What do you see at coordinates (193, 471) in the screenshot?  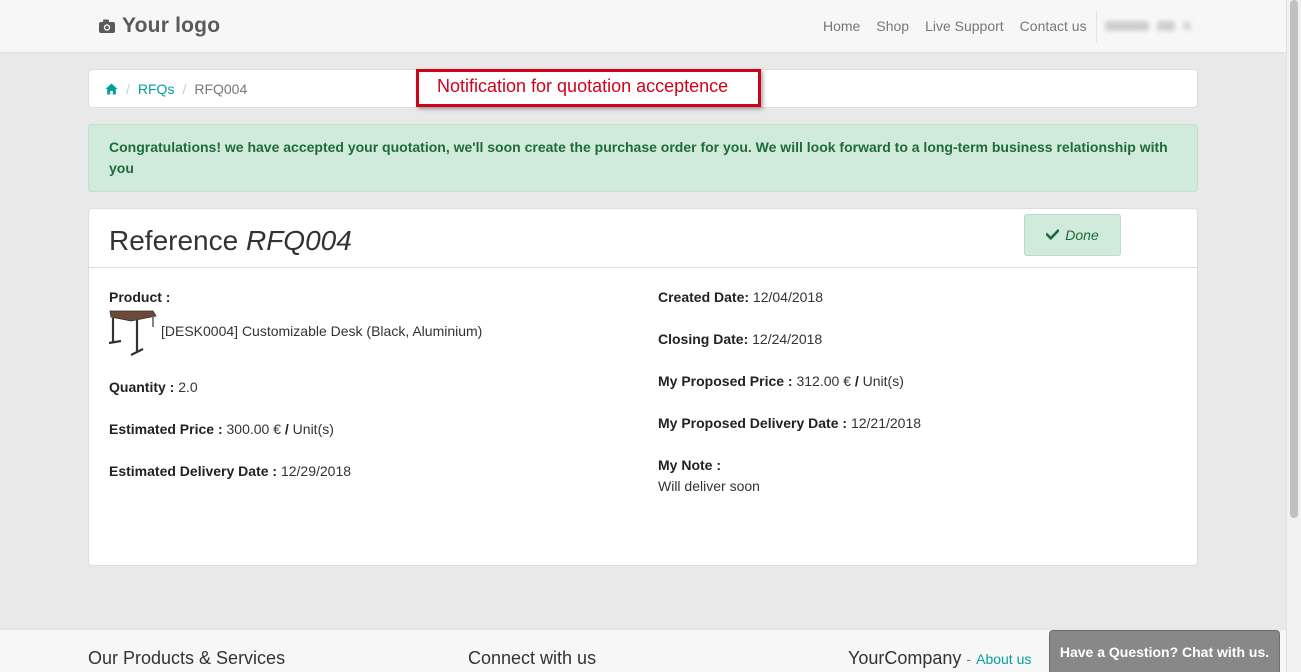 I see `estimated-delivery-label: Estimated Delivery Date :` at bounding box center [193, 471].